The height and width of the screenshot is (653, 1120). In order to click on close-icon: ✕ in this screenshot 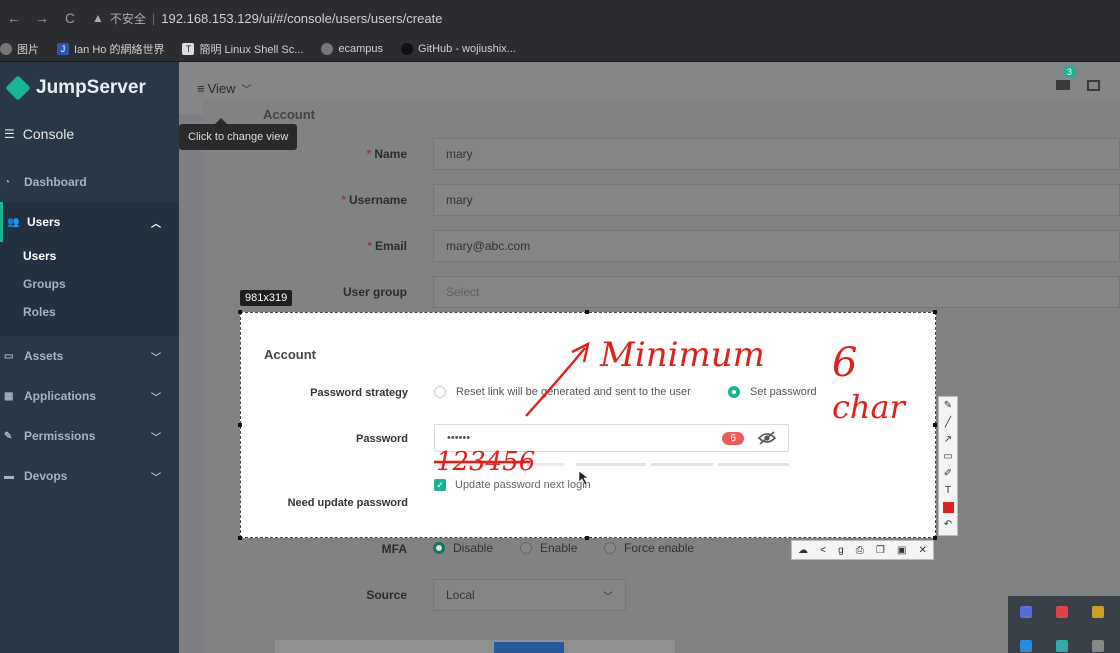, I will do `click(923, 550)`.